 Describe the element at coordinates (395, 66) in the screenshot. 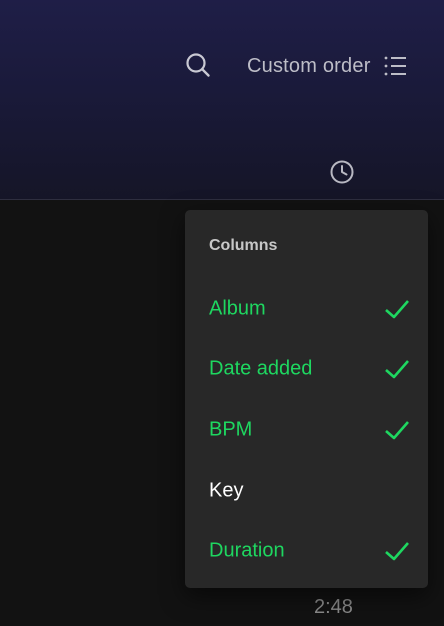

I see `list-icon` at that location.